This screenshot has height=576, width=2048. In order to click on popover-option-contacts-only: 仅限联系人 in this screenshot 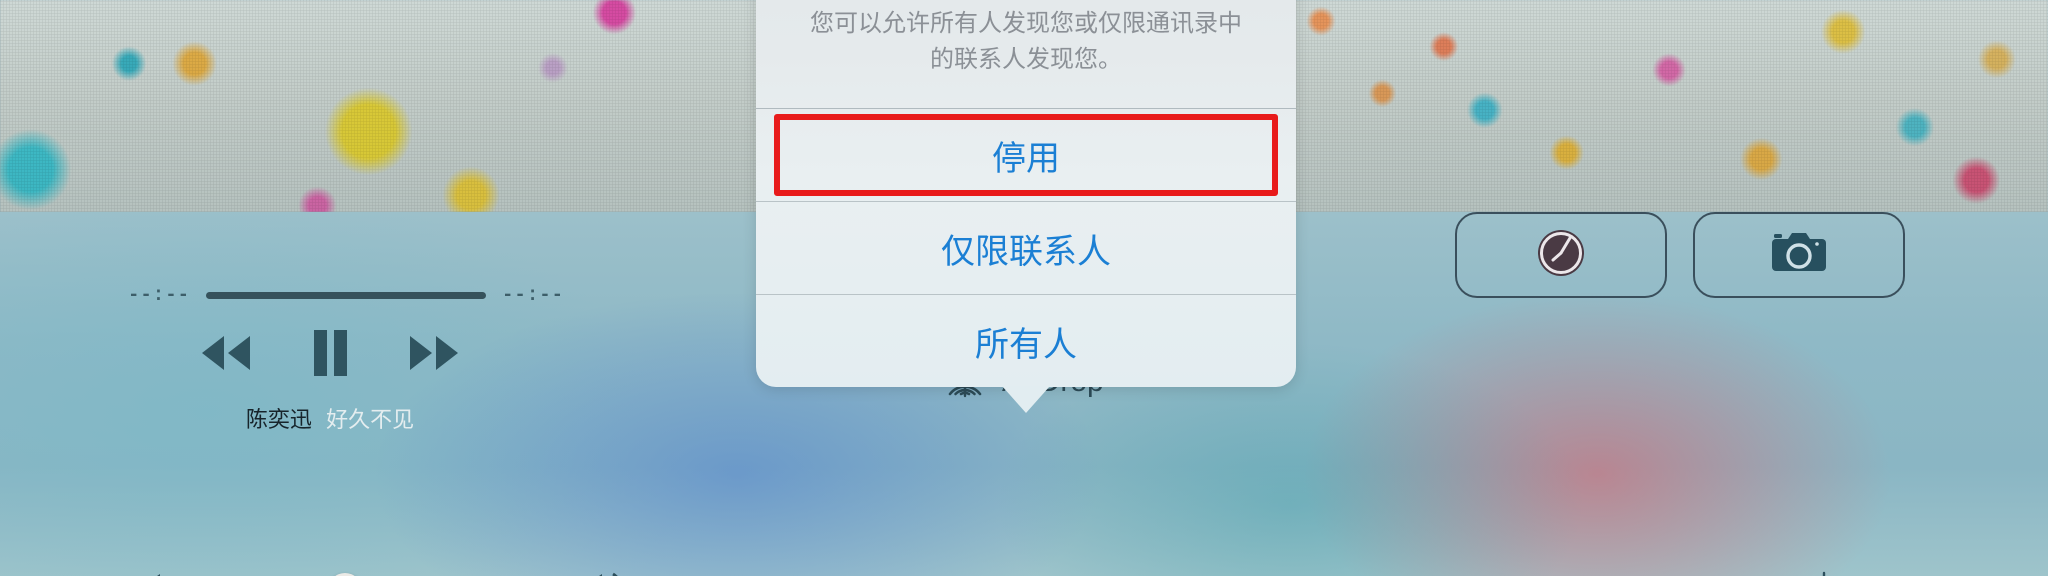, I will do `click(1026, 247)`.